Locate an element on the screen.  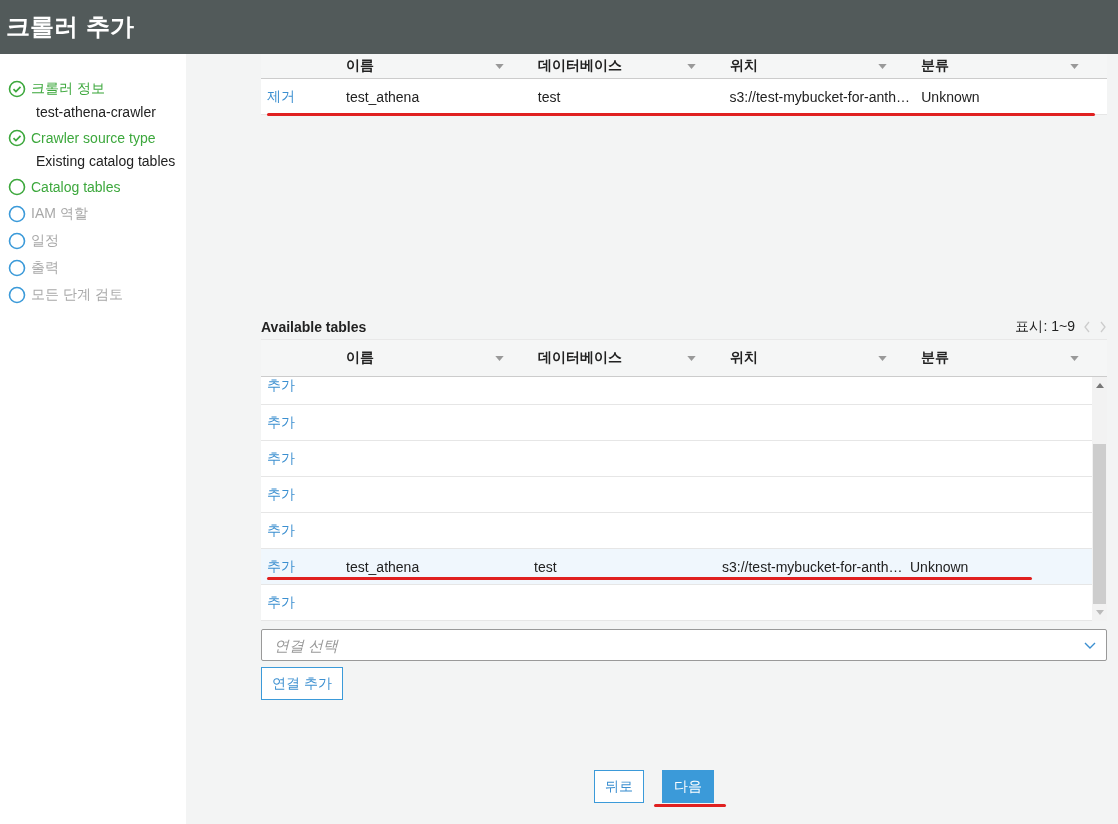
remove-link: 제거 is located at coordinates (281, 95).